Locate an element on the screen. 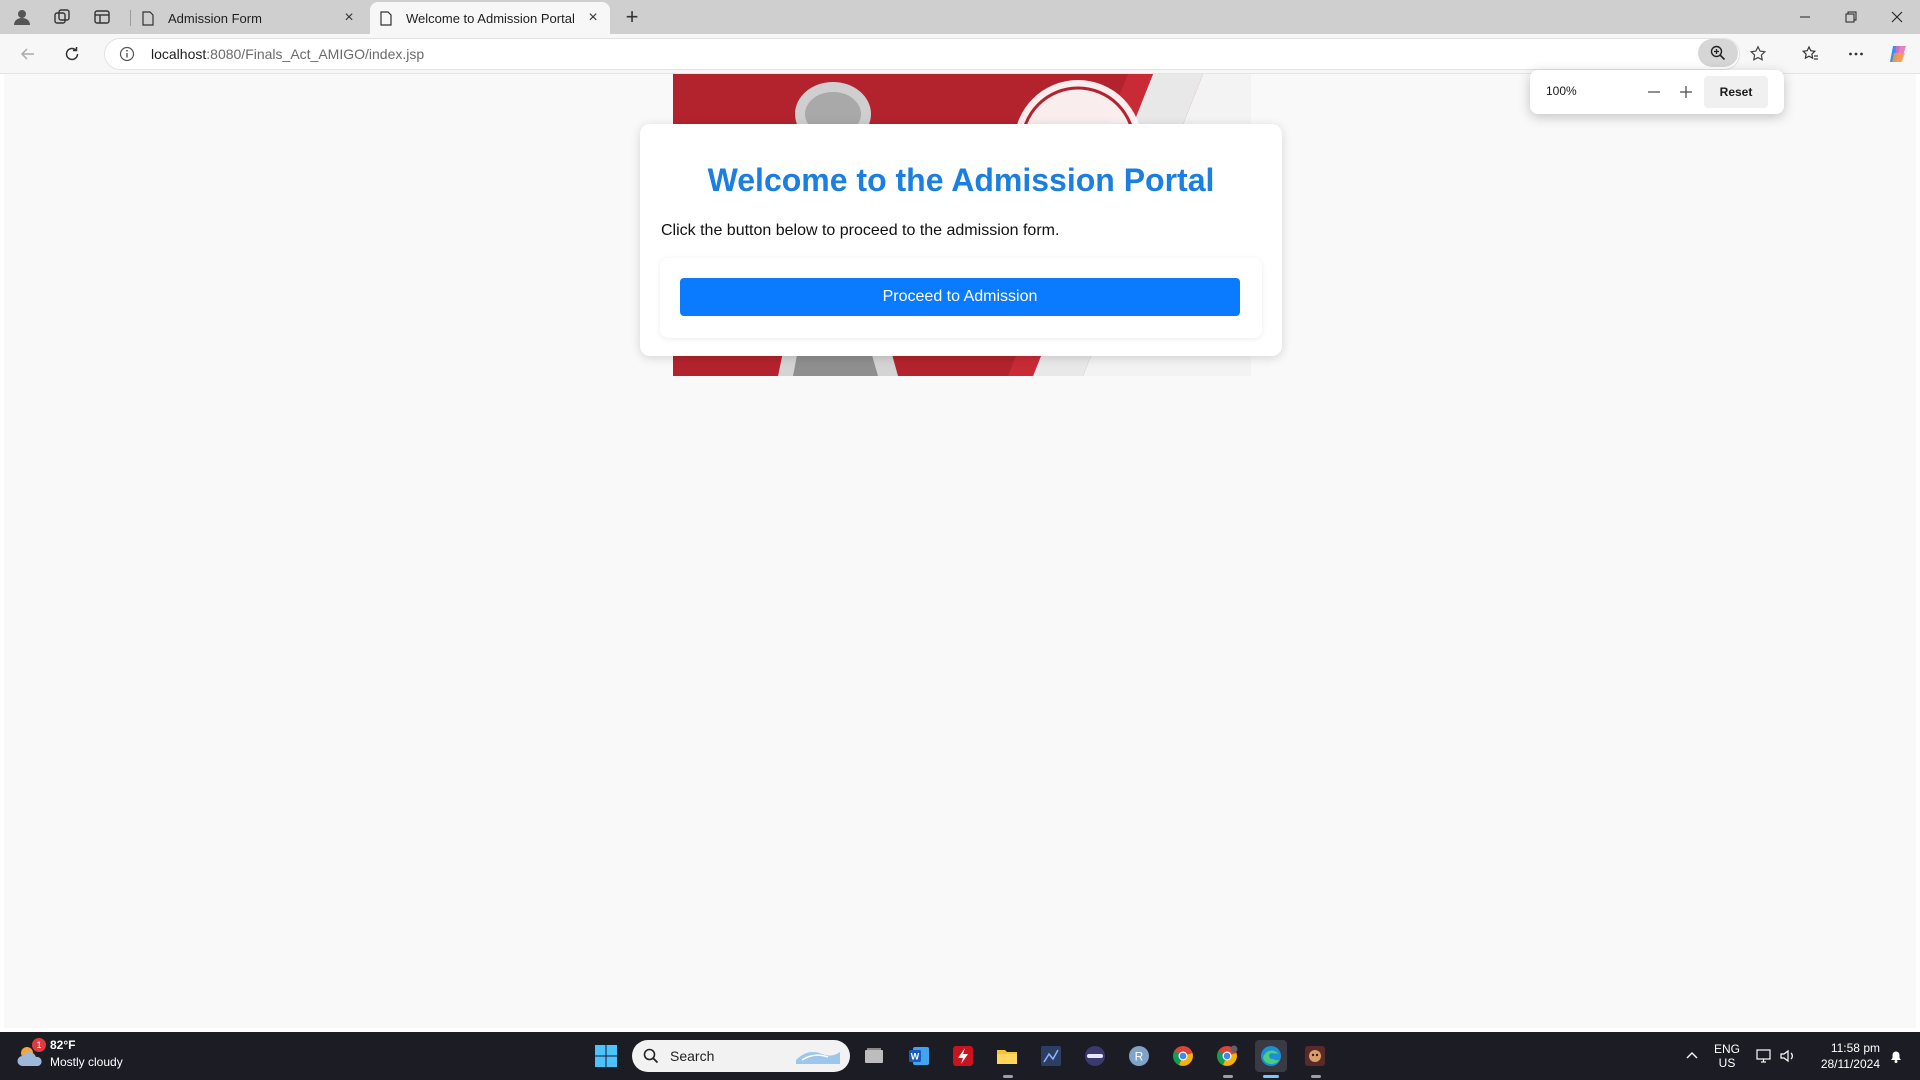 This screenshot has height=1080, width=1920. weather-badge: 1 is located at coordinates (39, 1045).